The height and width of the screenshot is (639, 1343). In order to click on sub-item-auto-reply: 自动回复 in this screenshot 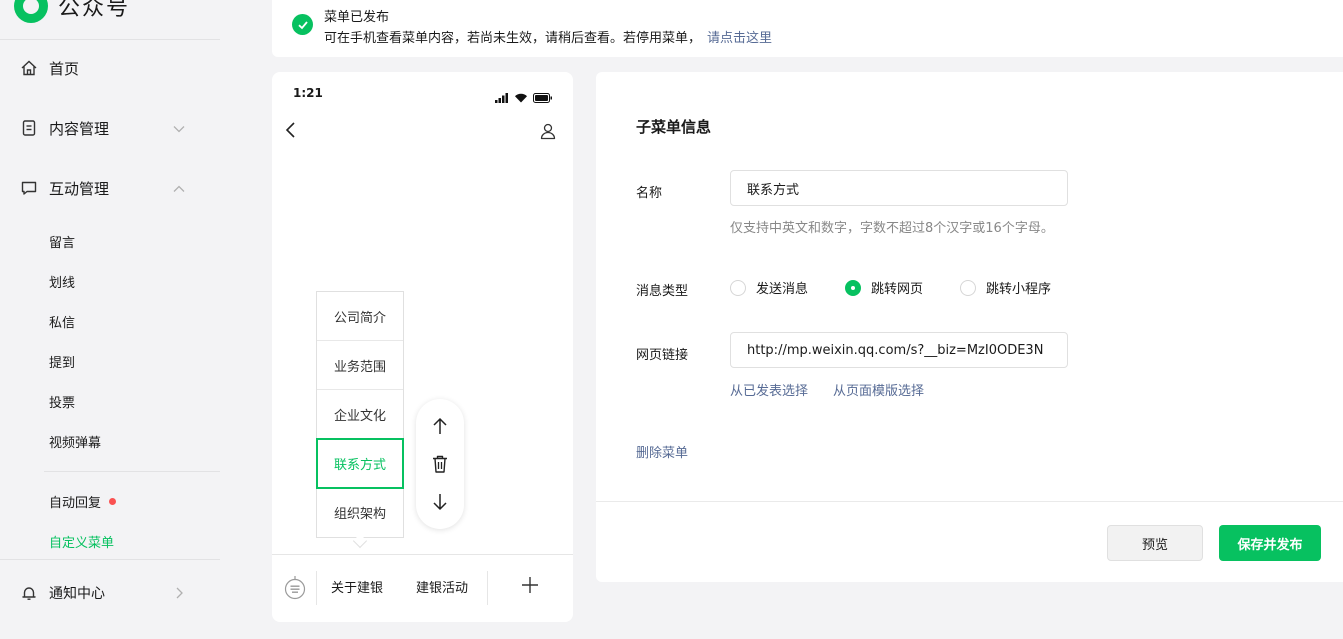, I will do `click(83, 501)`.